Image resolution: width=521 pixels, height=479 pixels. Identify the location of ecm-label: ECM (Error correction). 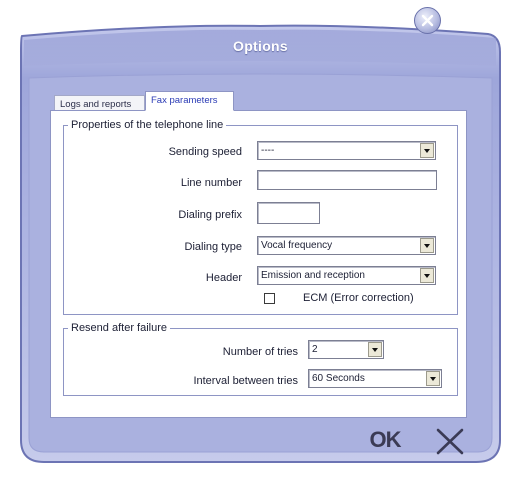
(358, 298).